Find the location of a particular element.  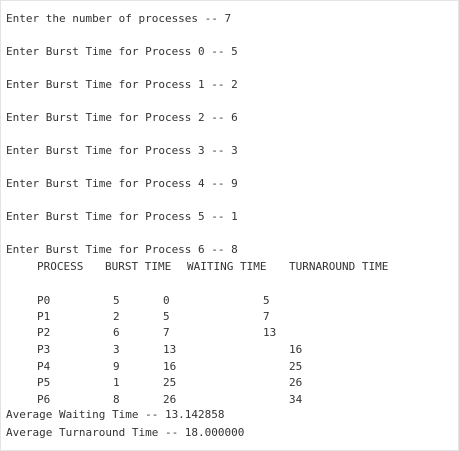

table-cell-turnaround: 5 is located at coordinates (266, 300).